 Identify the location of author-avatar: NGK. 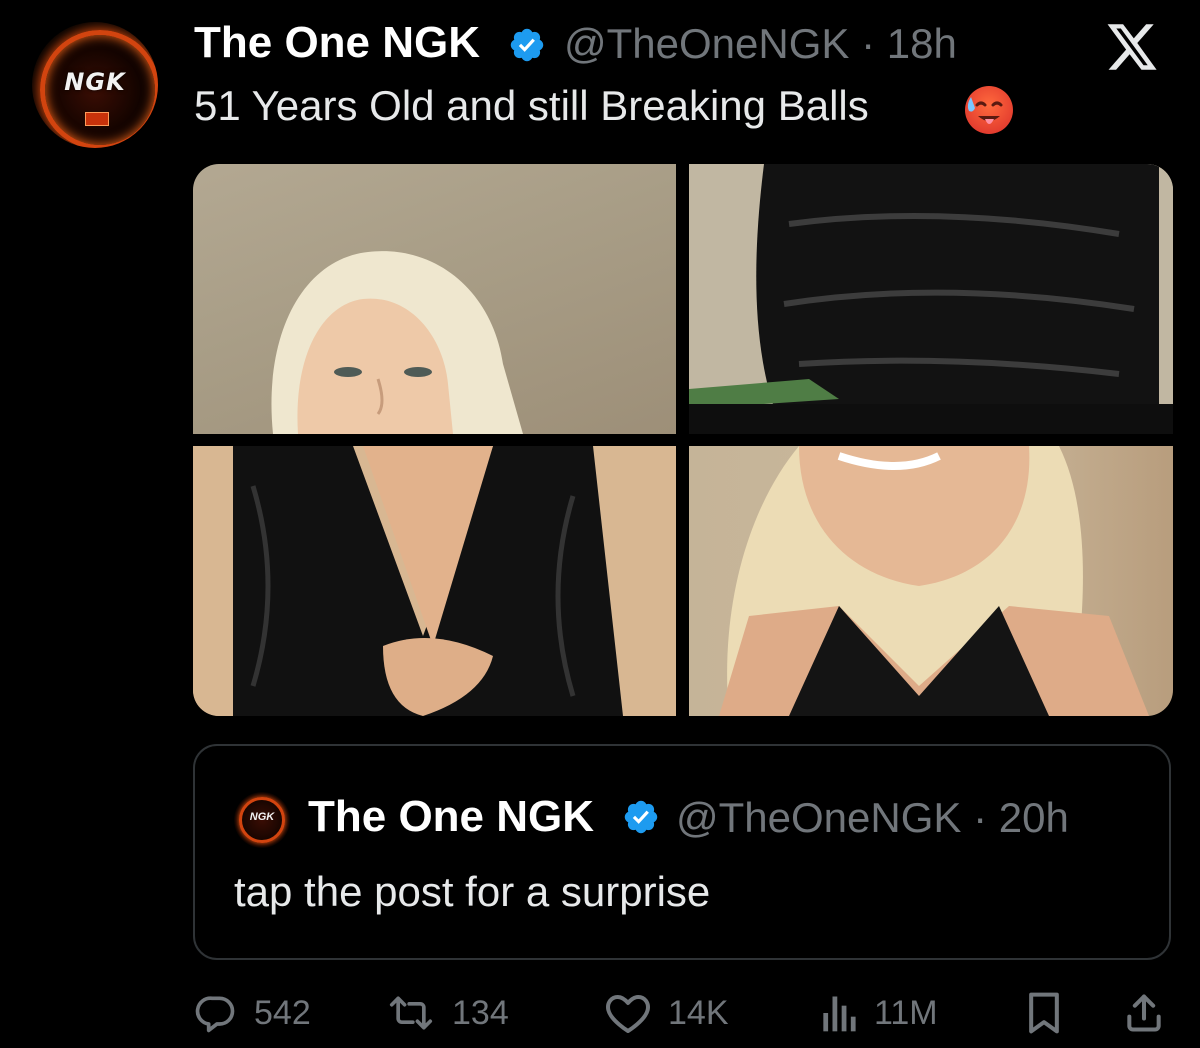
(95, 85).